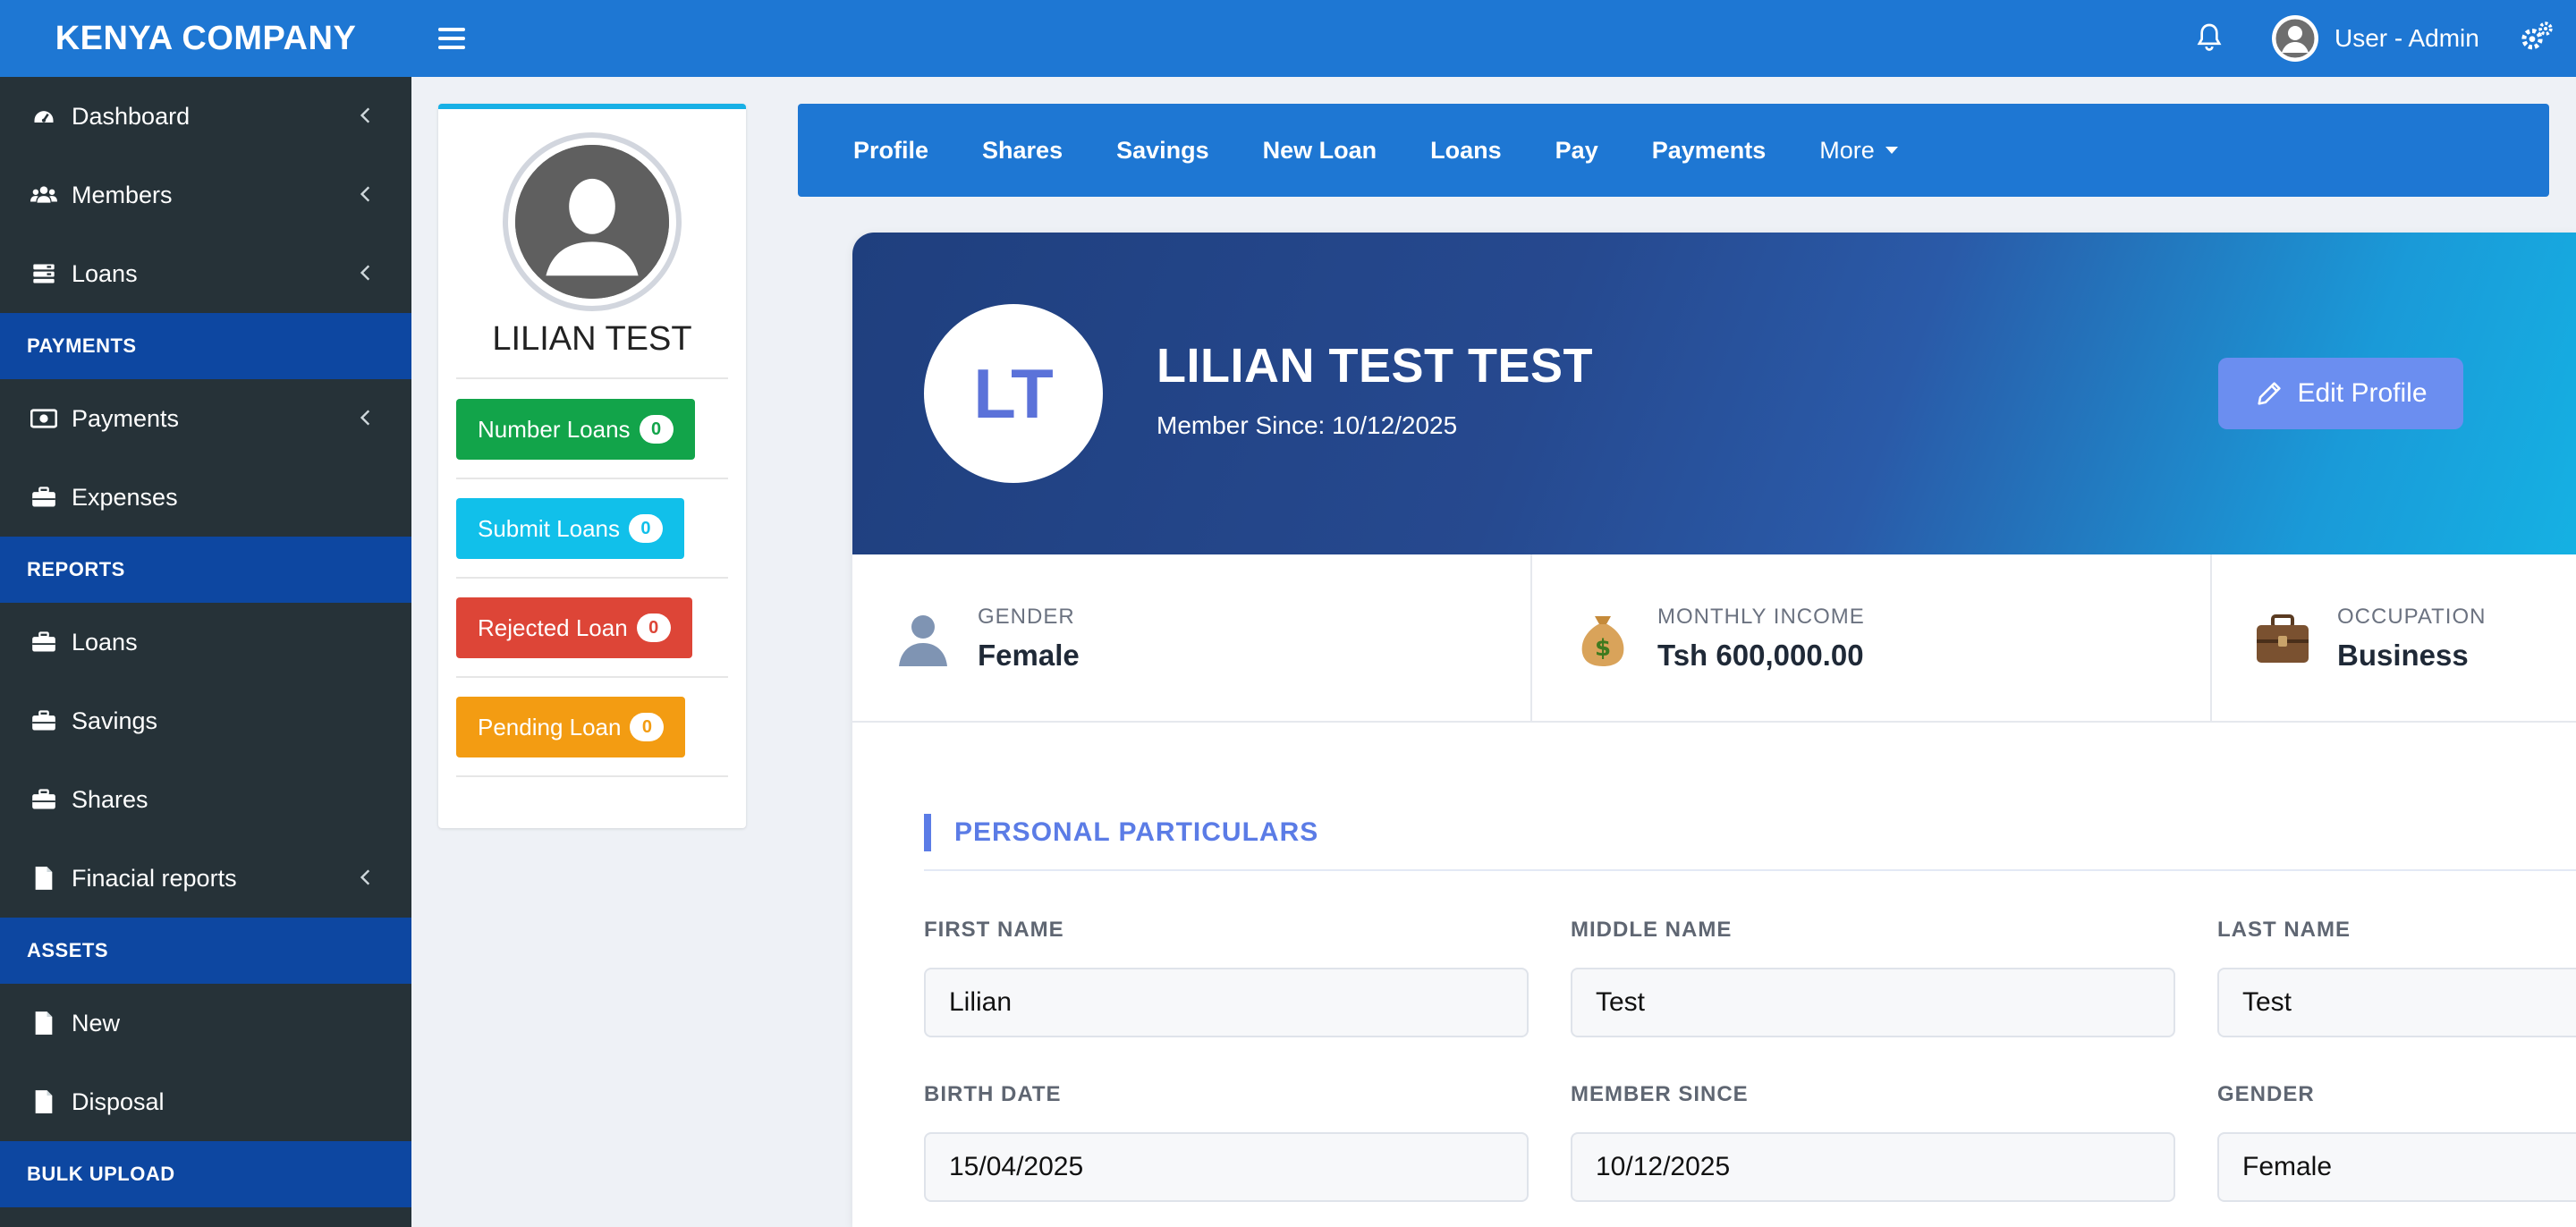  What do you see at coordinates (205, 1023) in the screenshot?
I see `sidebar-item-new: New` at bounding box center [205, 1023].